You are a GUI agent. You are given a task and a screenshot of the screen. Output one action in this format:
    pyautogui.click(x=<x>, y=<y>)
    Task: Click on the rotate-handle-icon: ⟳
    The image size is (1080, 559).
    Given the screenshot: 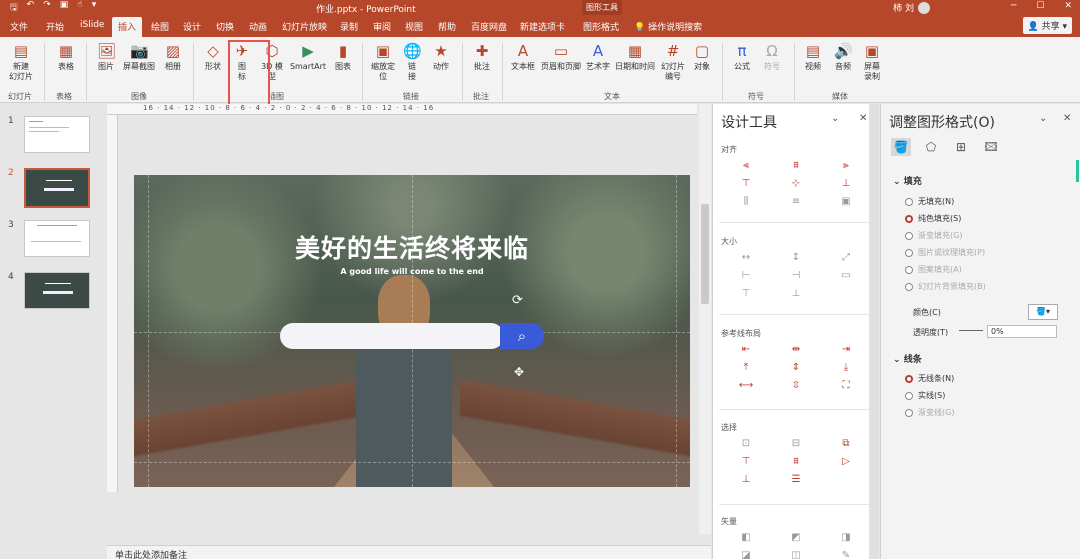 What is the action you would take?
    pyautogui.click(x=517, y=300)
    